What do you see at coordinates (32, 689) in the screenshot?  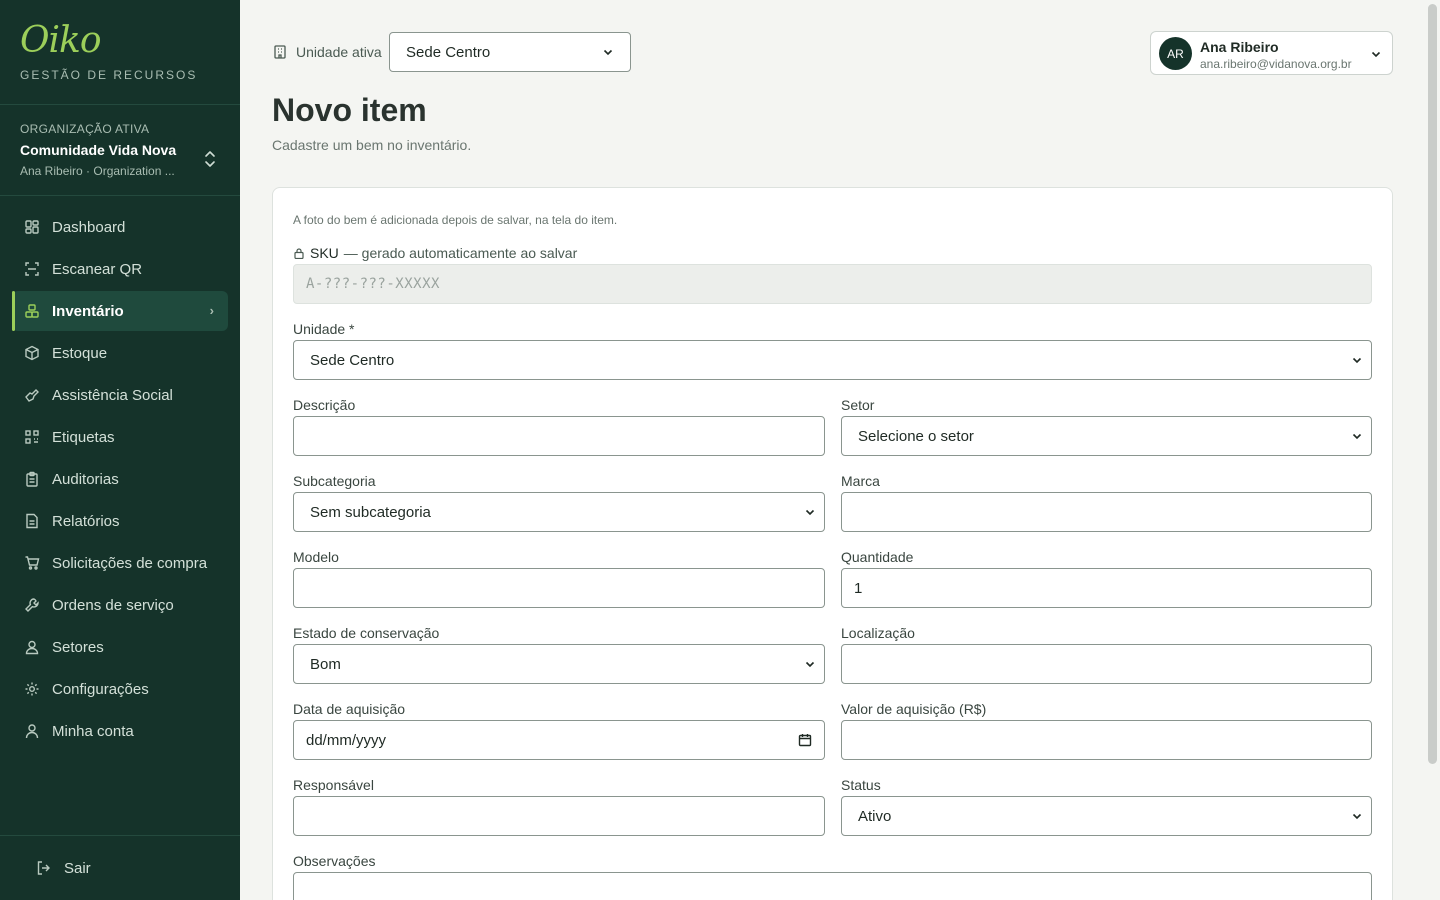 I see `gear-icon` at bounding box center [32, 689].